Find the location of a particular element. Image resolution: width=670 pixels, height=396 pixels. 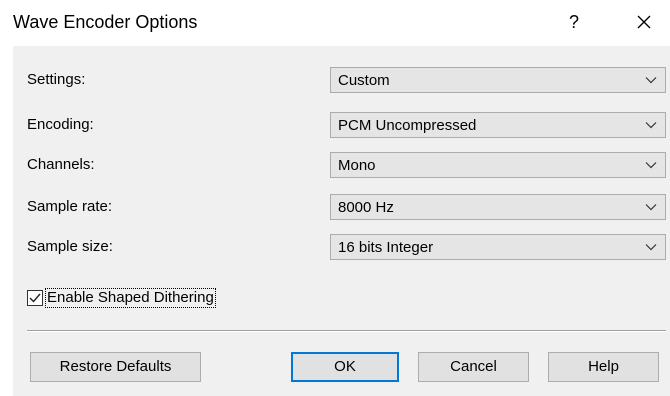

encoding-value: PCM Uncompressed is located at coordinates (407, 125).